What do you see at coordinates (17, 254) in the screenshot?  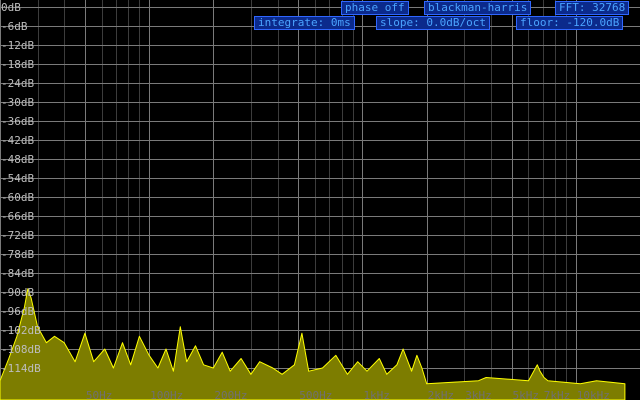 I see `db-axis-label: -78dB` at bounding box center [17, 254].